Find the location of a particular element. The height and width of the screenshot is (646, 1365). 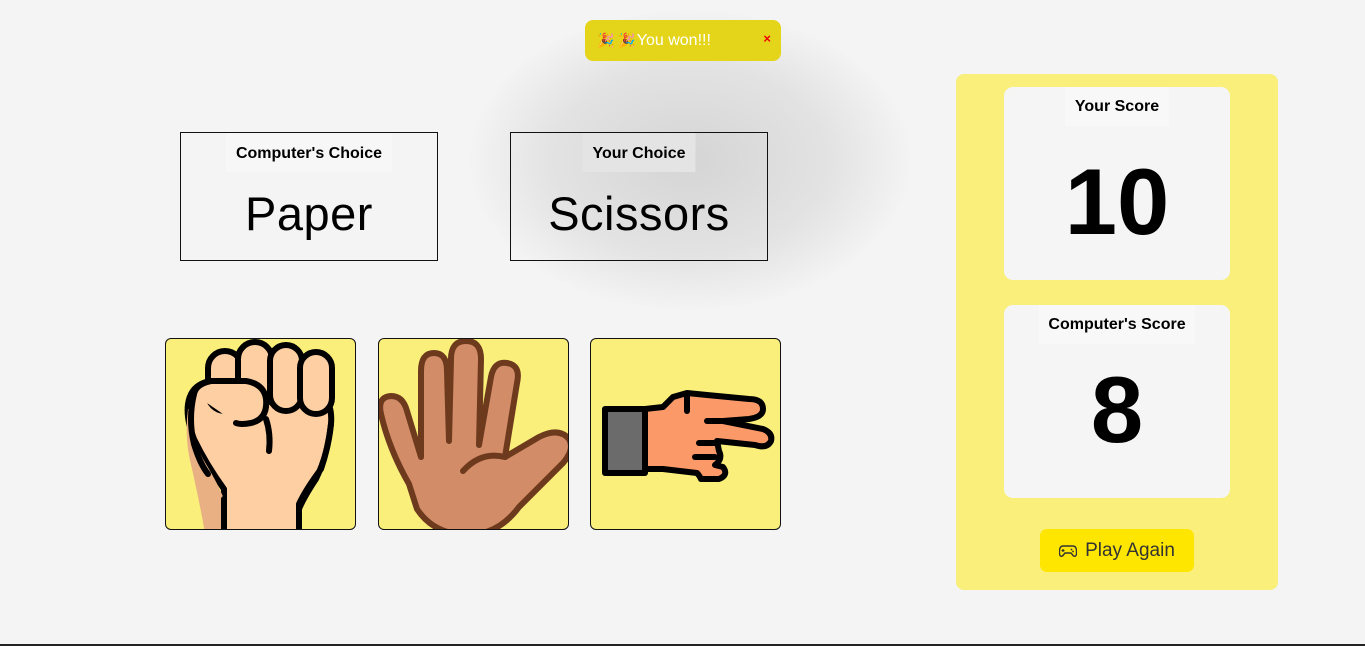

computer-score-value: 8 is located at coordinates (1117, 409).